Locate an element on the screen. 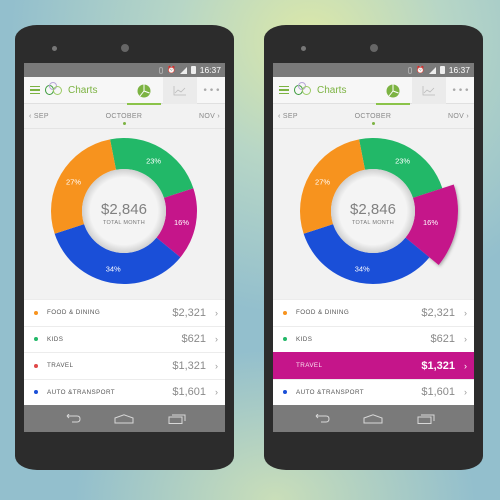  donut-chart: 23% 16% 34% 27% $2,846 TOTAL MONTH is located at coordinates (379, 211).